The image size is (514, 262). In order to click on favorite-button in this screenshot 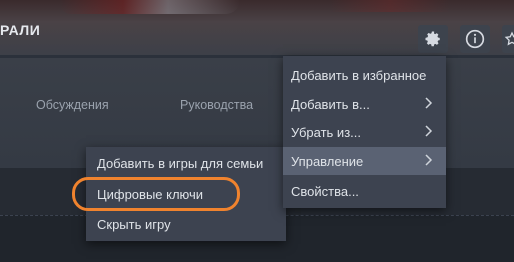, I will do `click(508, 39)`.